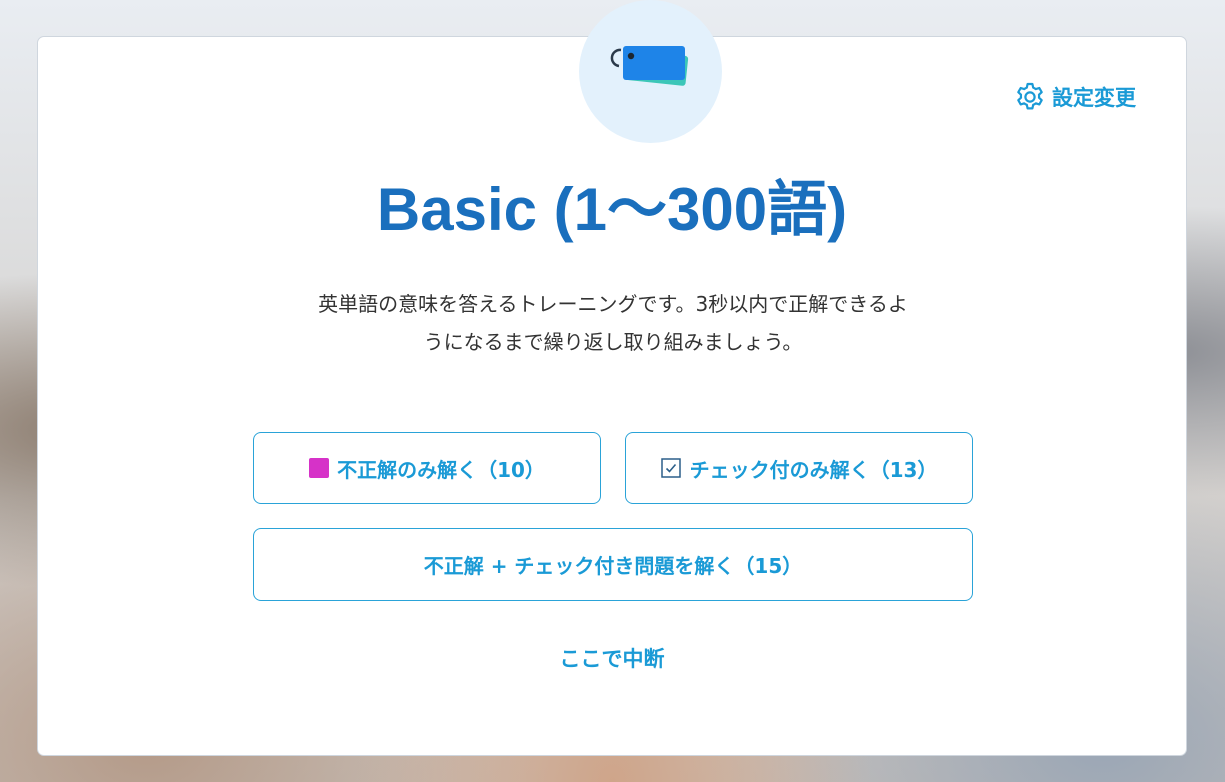 This screenshot has width=1225, height=782. I want to click on solve-wrong-and-checked-label: 不正解 + チェック付き問題を解く（15）, so click(613, 566).